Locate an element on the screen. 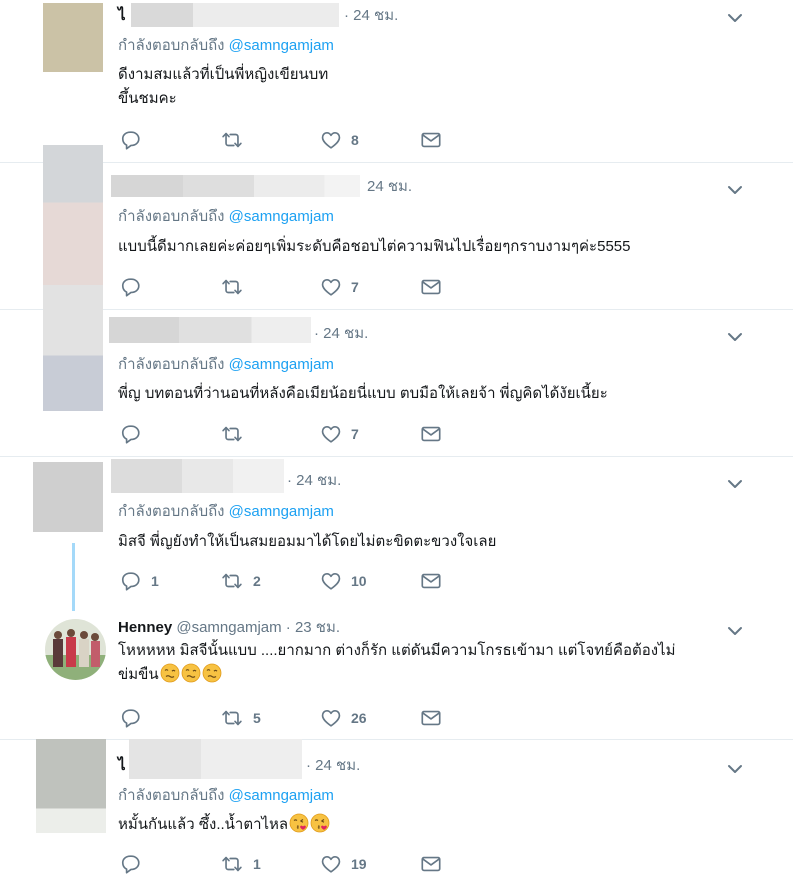 The width and height of the screenshot is (793, 880). tweet-actions: 5 26 is located at coordinates (288, 718).